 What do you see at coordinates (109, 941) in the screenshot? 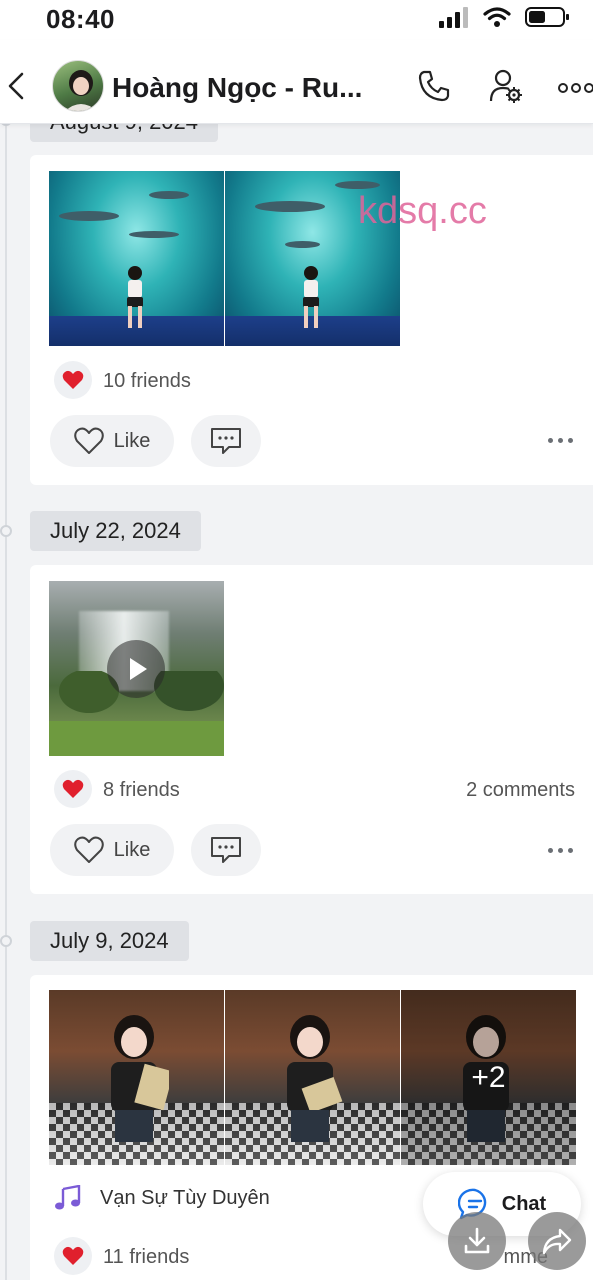
I see `post-date: July 9, 2024` at bounding box center [109, 941].